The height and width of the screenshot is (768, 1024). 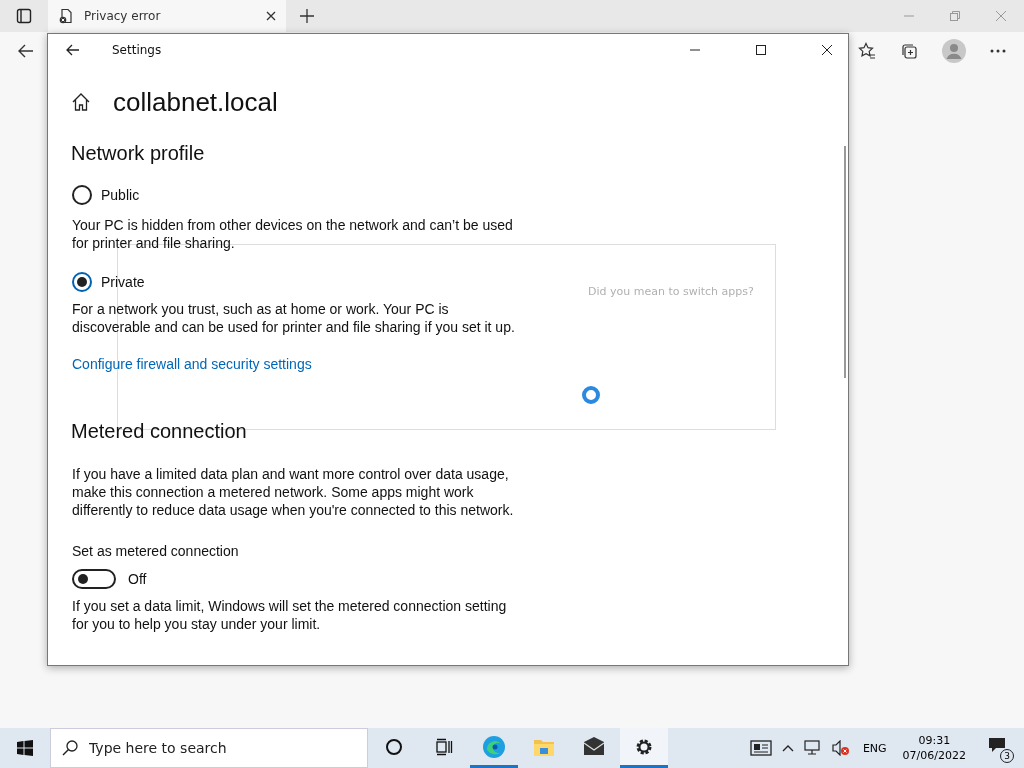 What do you see at coordinates (209, 748) in the screenshot?
I see `taskbar-search-field: Type here to search` at bounding box center [209, 748].